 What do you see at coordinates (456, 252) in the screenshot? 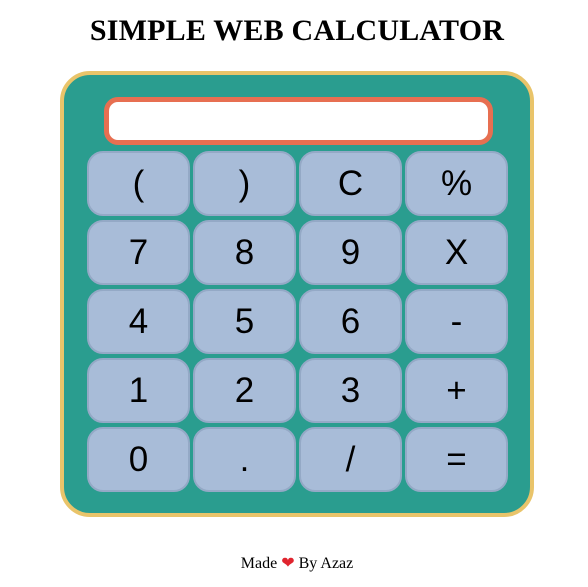
I see `multiply-button: X` at bounding box center [456, 252].